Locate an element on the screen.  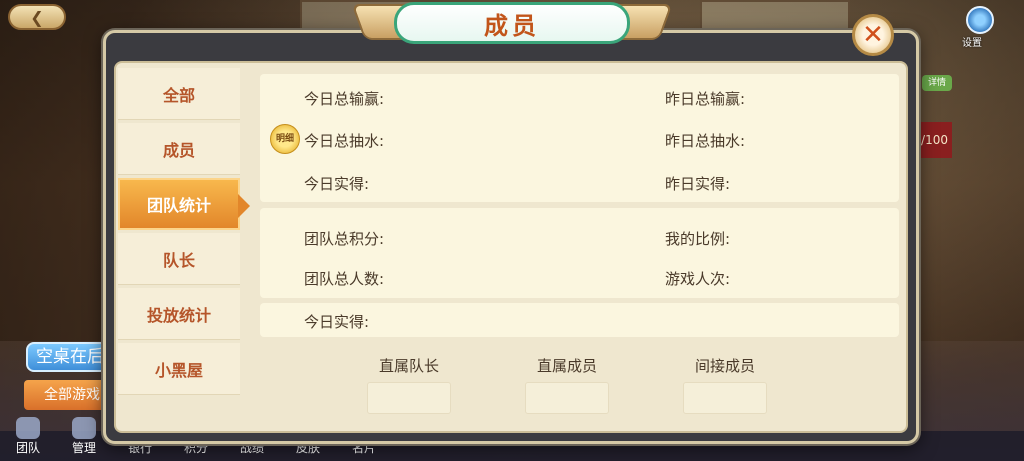
team-total-members-label: 团队总人数: is located at coordinates (344, 279).